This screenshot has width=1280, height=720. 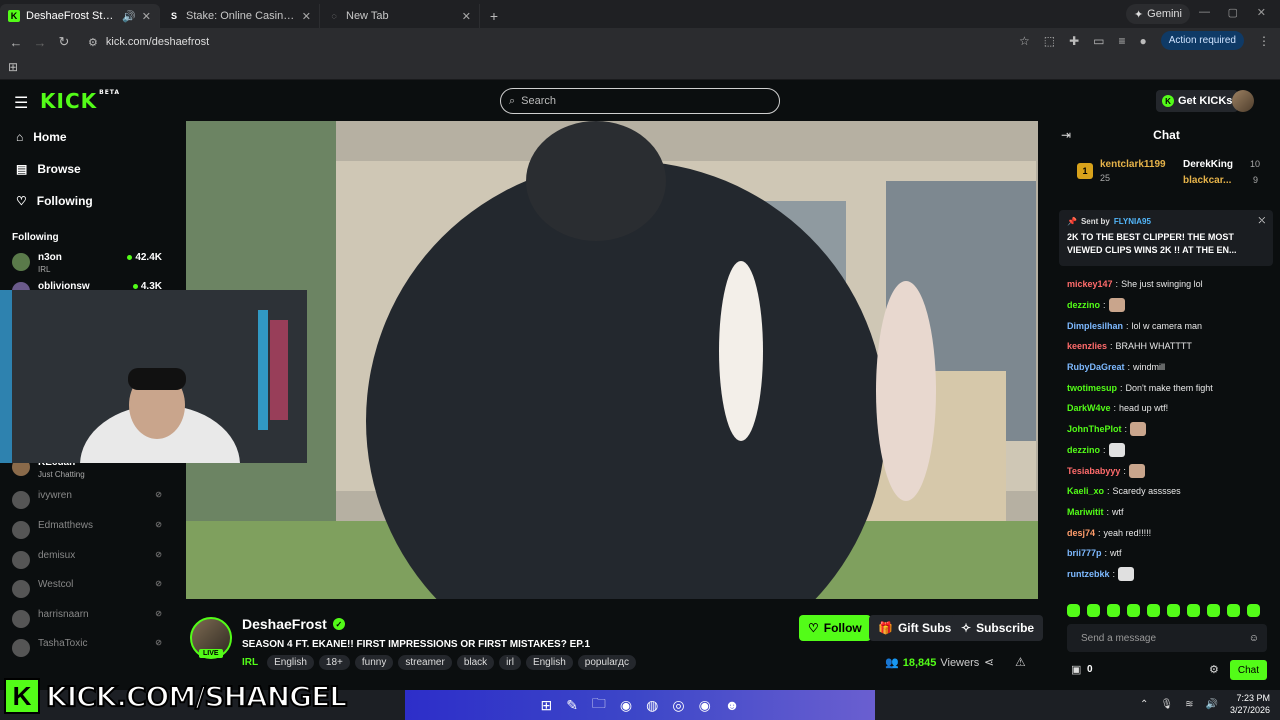 What do you see at coordinates (1233, 12) in the screenshot?
I see `maximize-icon: ▢` at bounding box center [1233, 12].